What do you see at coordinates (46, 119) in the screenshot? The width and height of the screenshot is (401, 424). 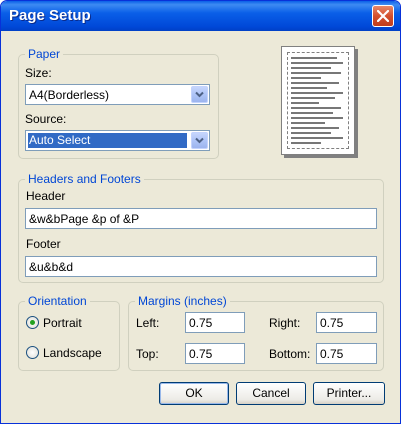 I see `source-label: Source:` at bounding box center [46, 119].